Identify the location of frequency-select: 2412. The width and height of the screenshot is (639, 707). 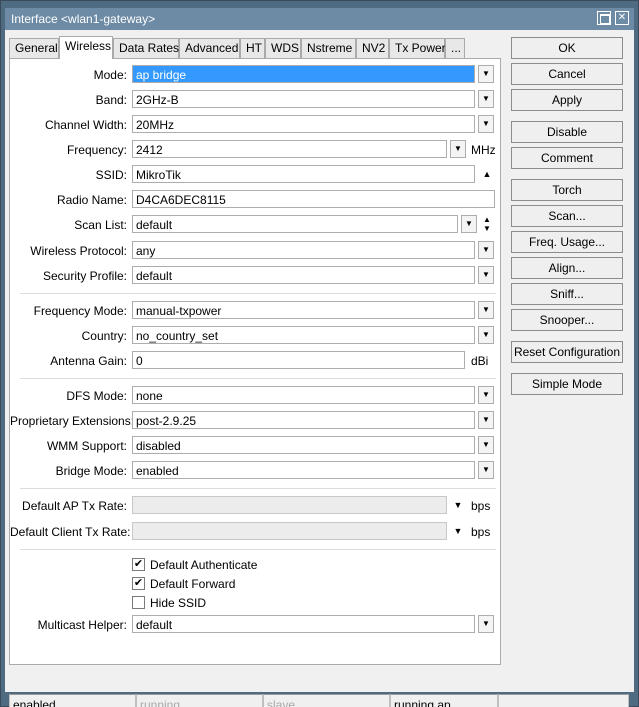
(289, 149).